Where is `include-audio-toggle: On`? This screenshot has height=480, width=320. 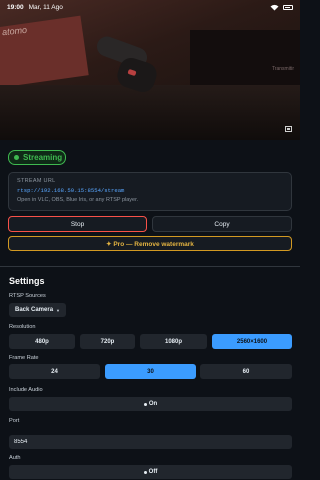 include-audio-toggle: On is located at coordinates (150, 404).